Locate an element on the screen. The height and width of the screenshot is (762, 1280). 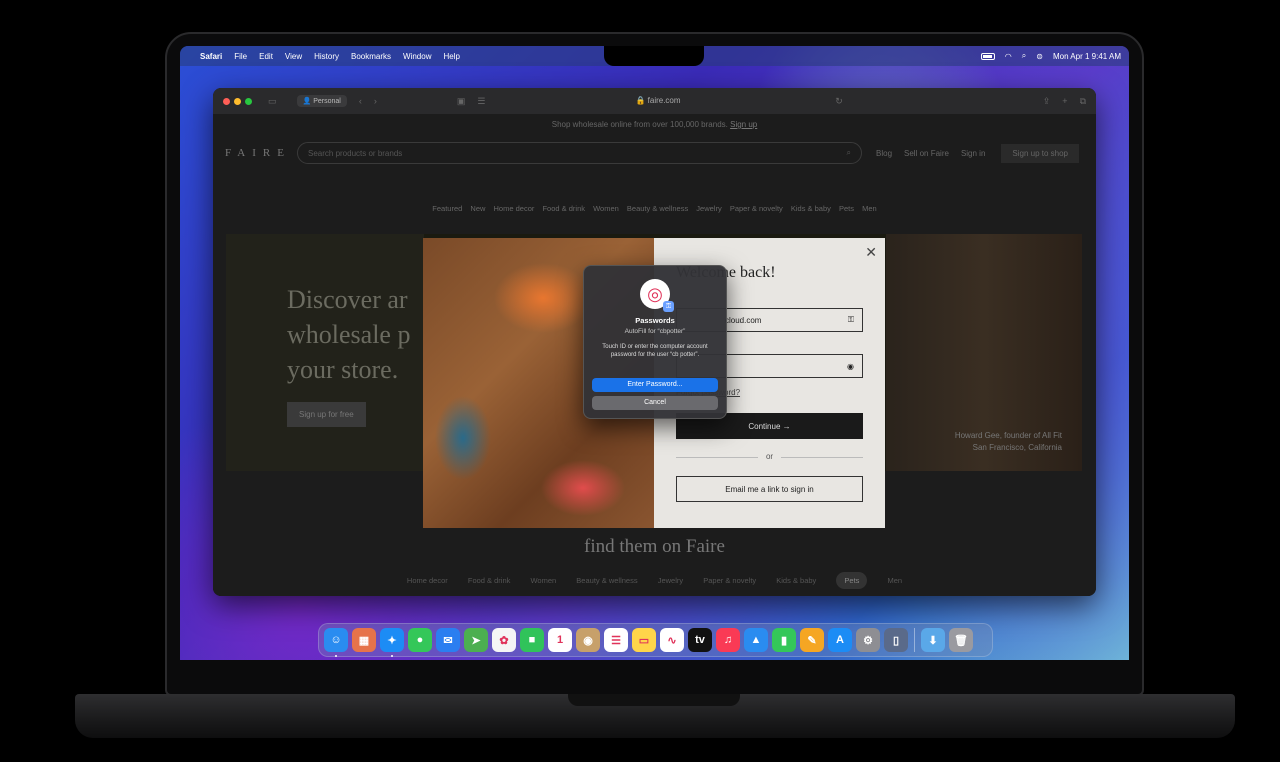
maps-icon: ➤ is located at coordinates (476, 640).